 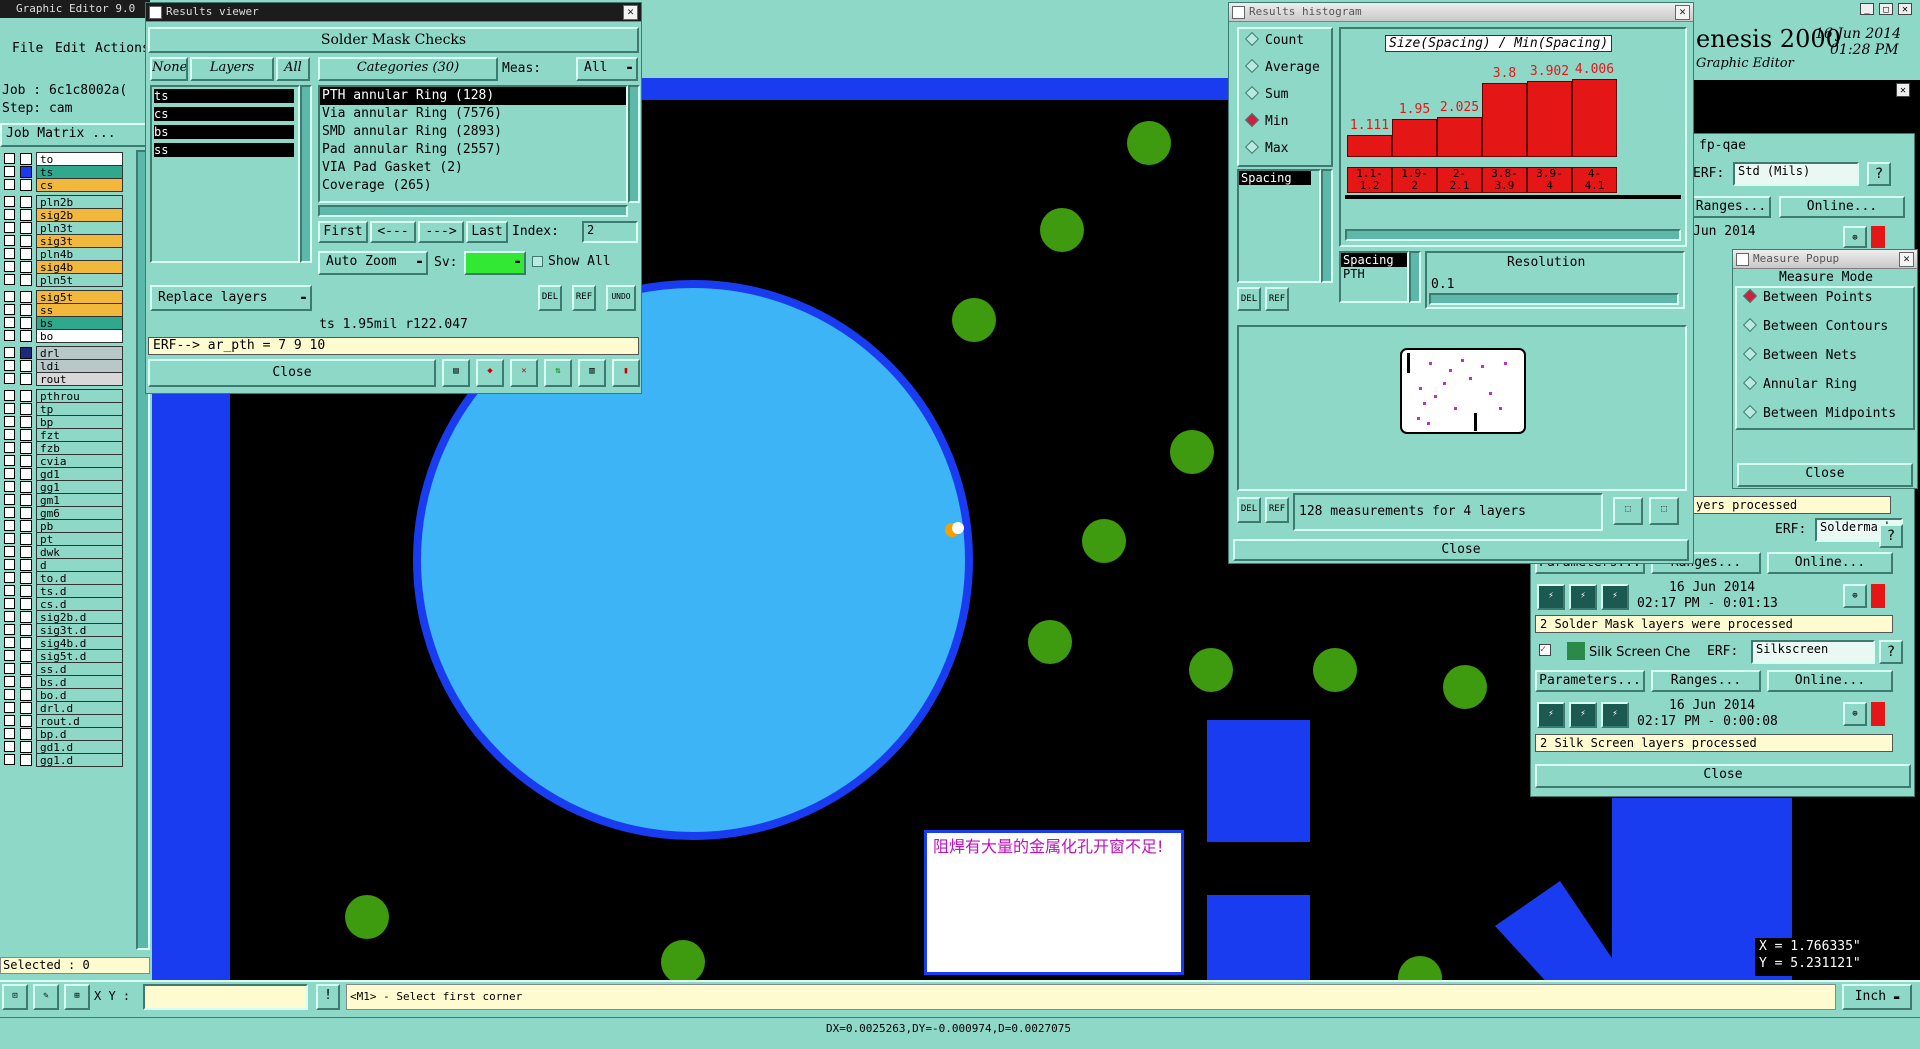 What do you see at coordinates (1615, 597) in the screenshot?
I see `run-icon-sm-3: ⚡` at bounding box center [1615, 597].